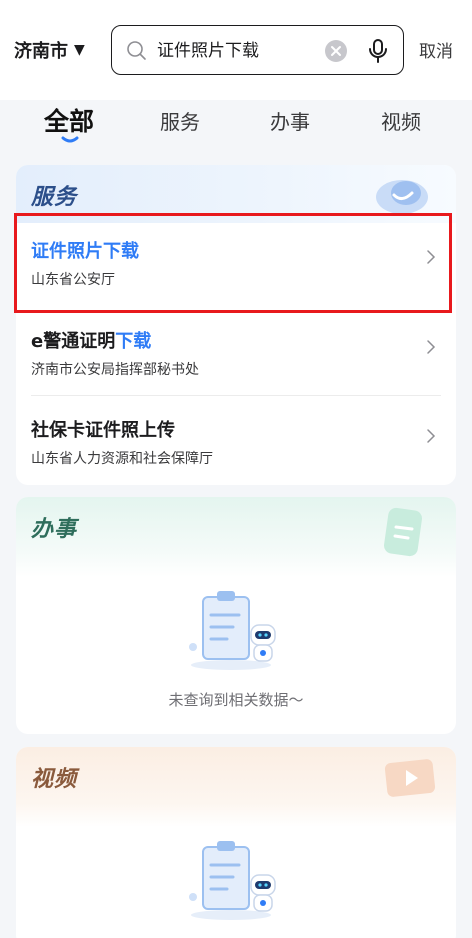 The width and height of the screenshot is (472, 938). What do you see at coordinates (436, 49) in the screenshot?
I see `cancel-button: 取消` at bounding box center [436, 49].